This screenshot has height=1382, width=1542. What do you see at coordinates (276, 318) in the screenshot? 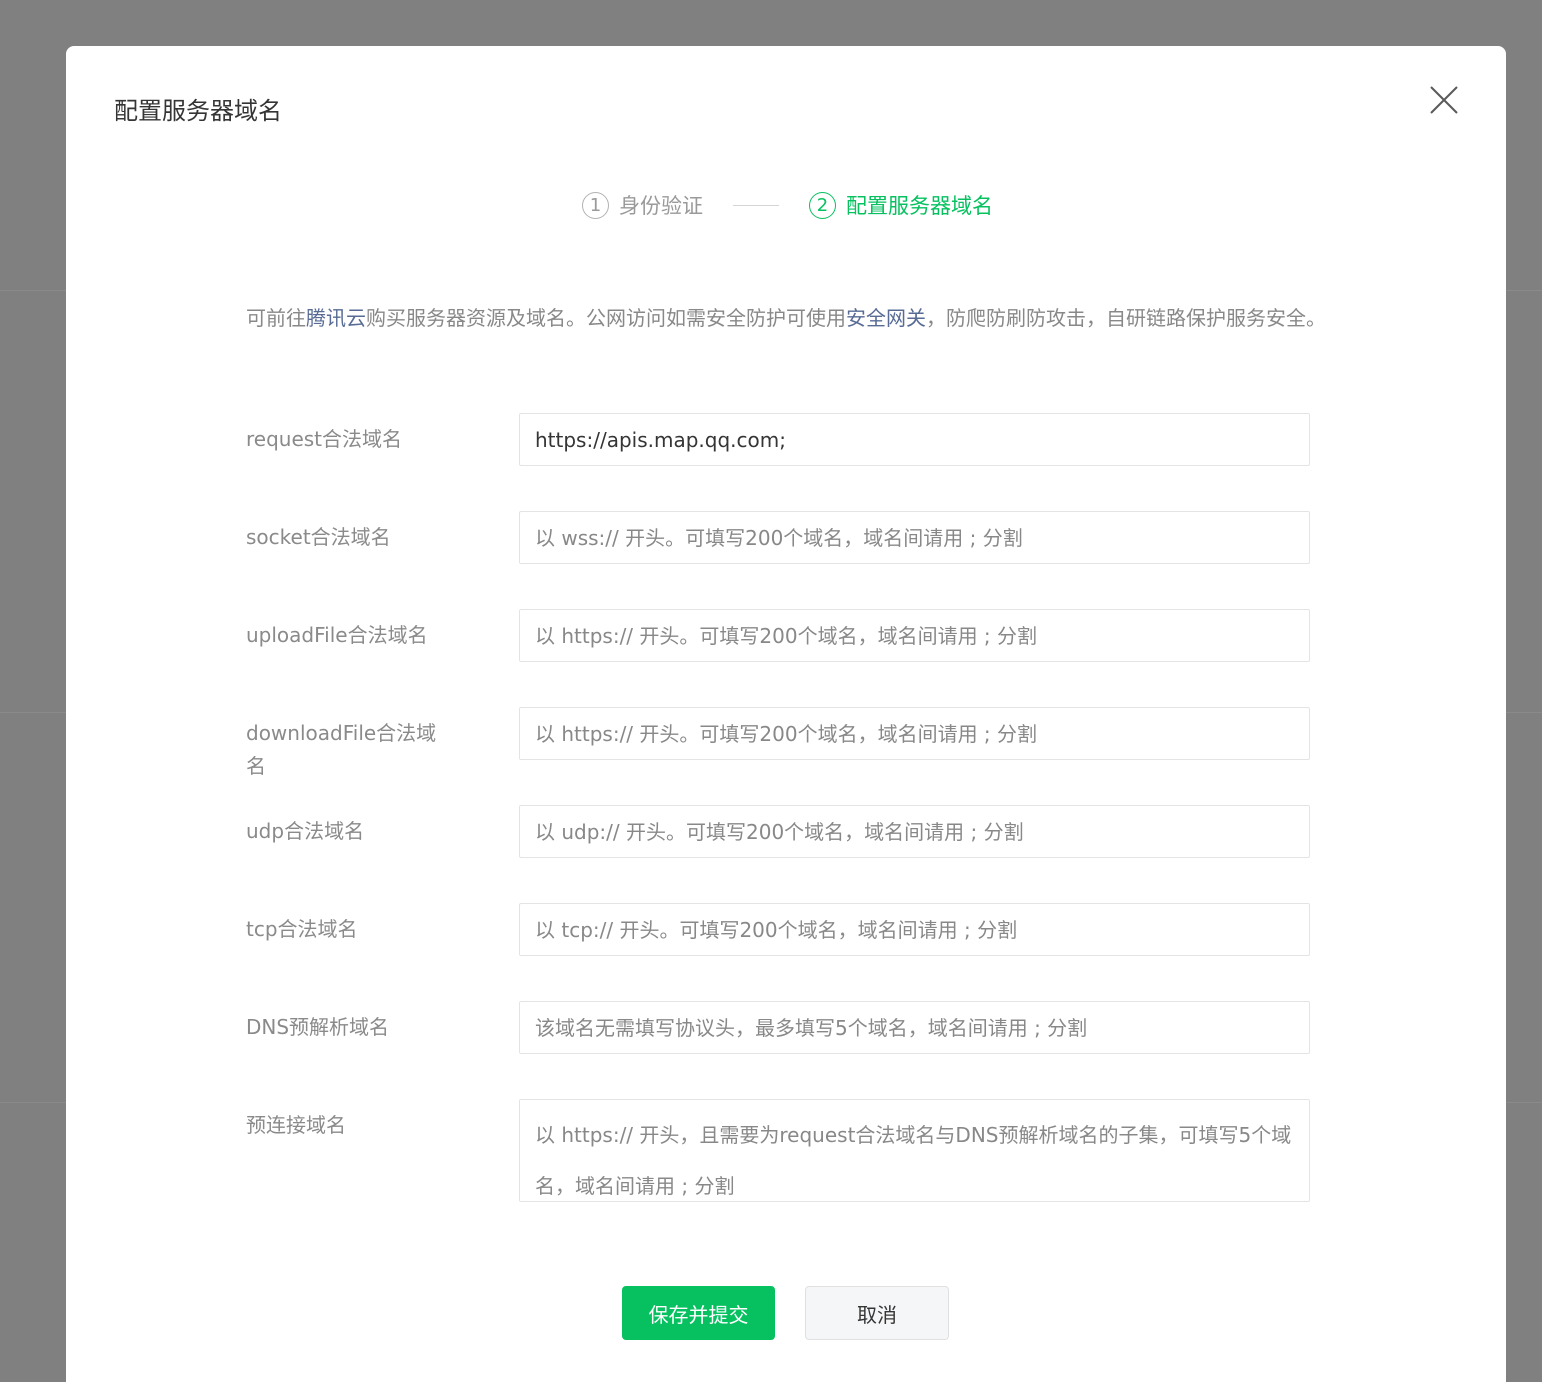
I see `intro-prefix: 可前往` at bounding box center [276, 318].